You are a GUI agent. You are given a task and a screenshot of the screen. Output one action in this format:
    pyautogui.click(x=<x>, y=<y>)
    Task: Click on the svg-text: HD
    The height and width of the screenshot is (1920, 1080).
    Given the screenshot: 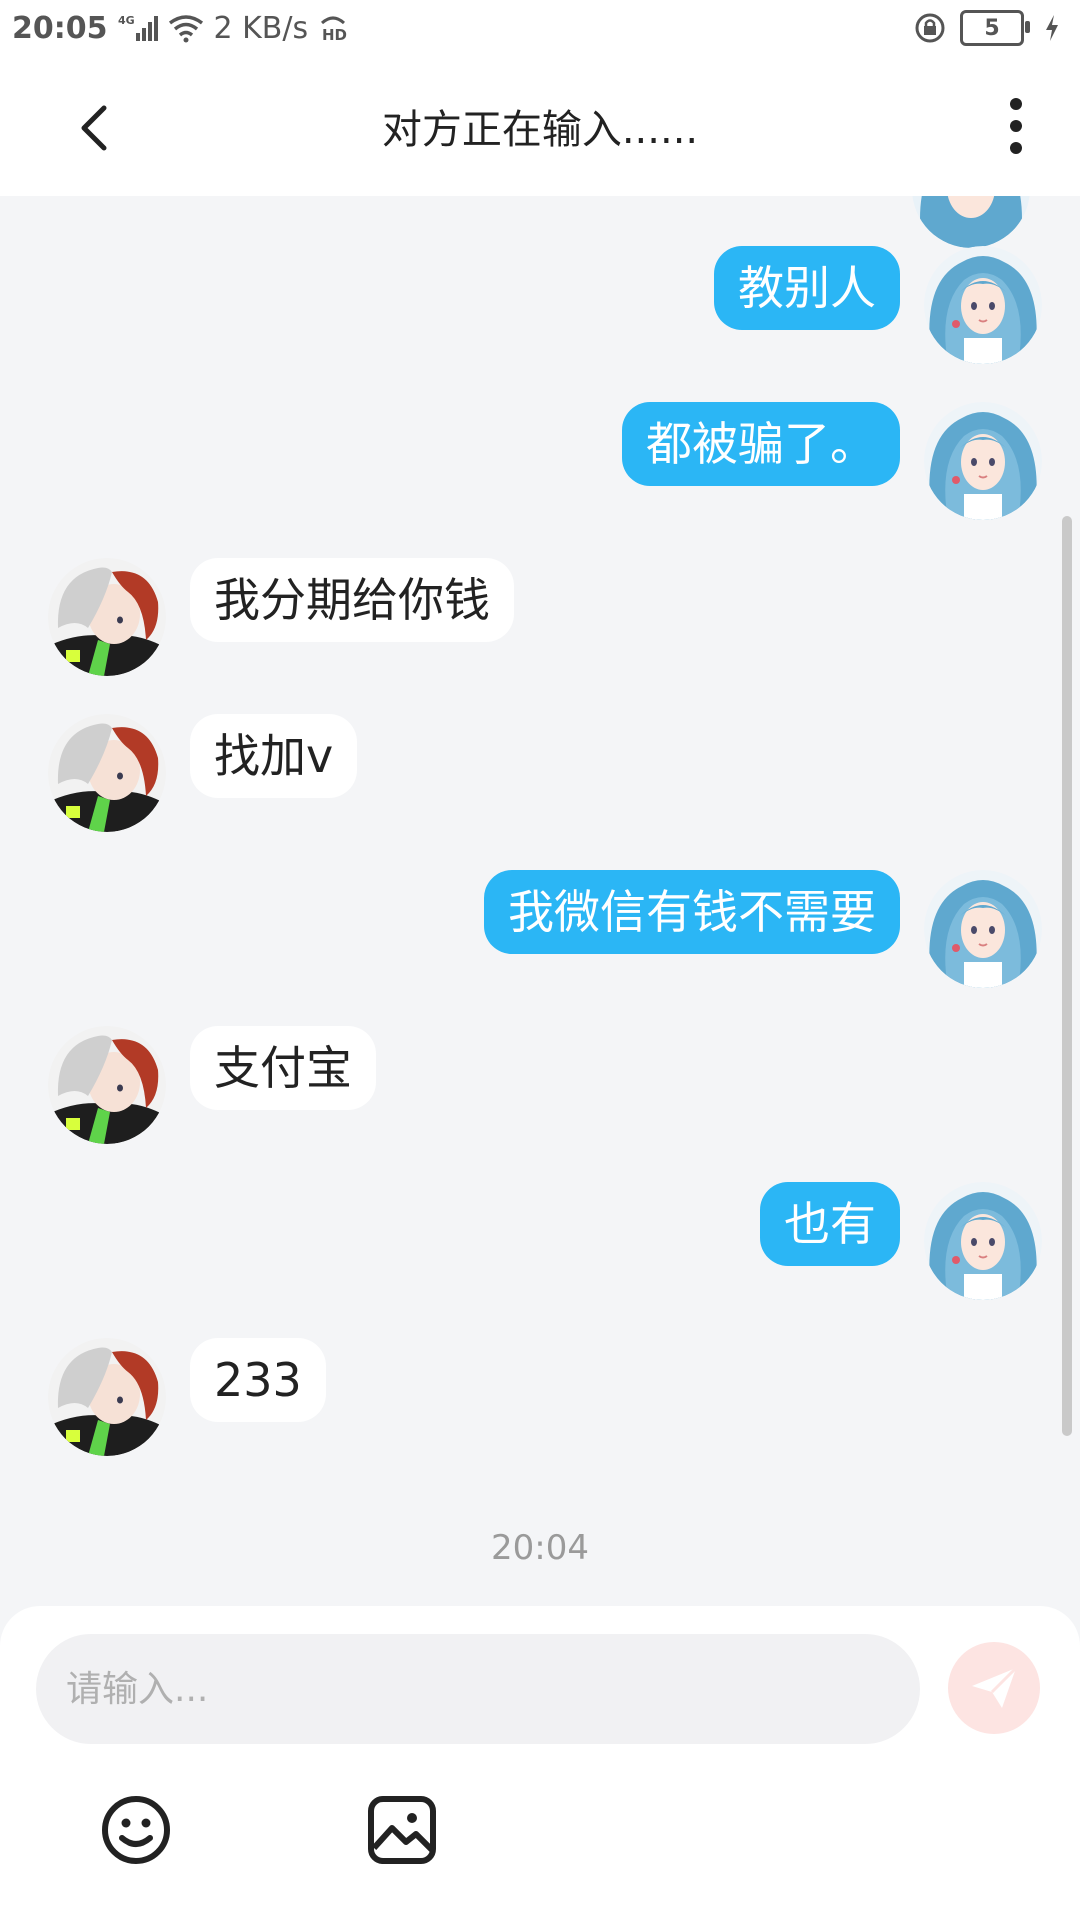 What is the action you would take?
    pyautogui.click(x=334, y=34)
    